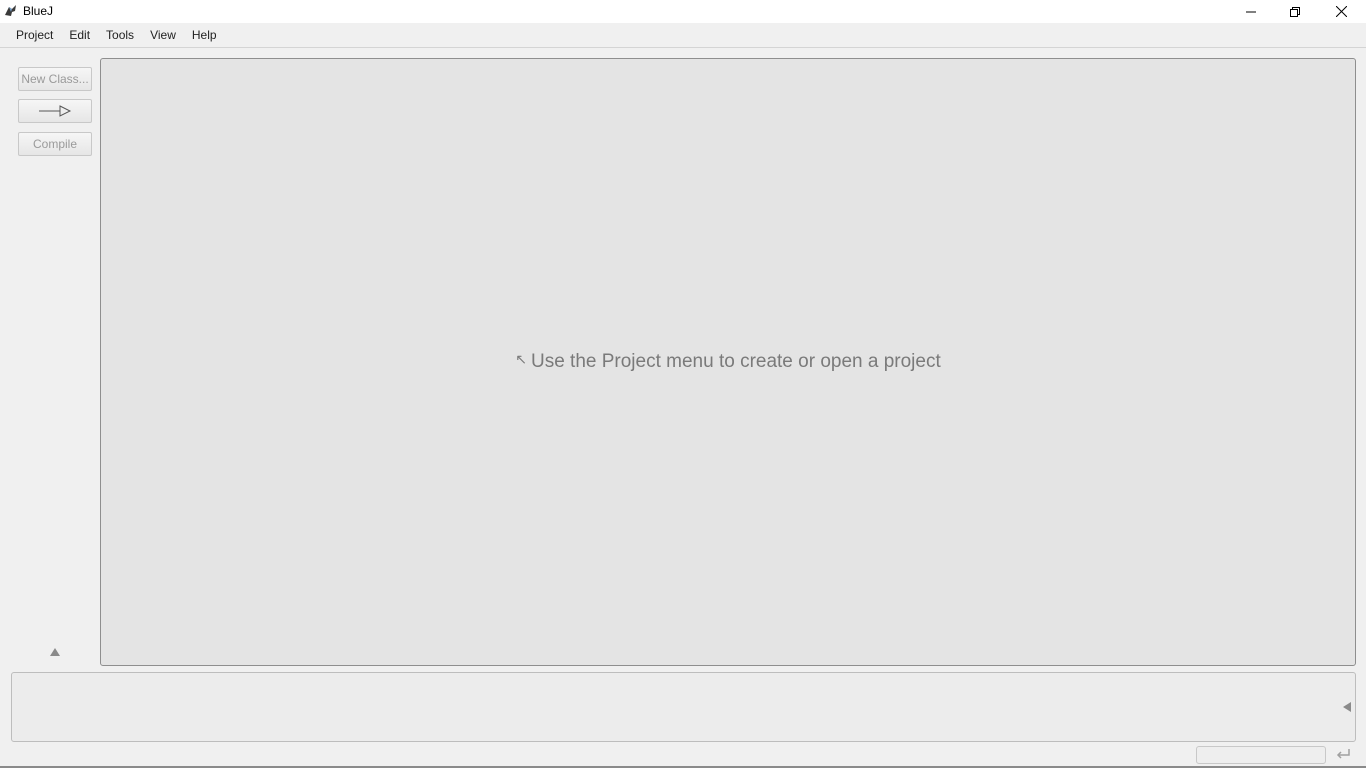  I want to click on minimize-icon, so click(1251, 11).